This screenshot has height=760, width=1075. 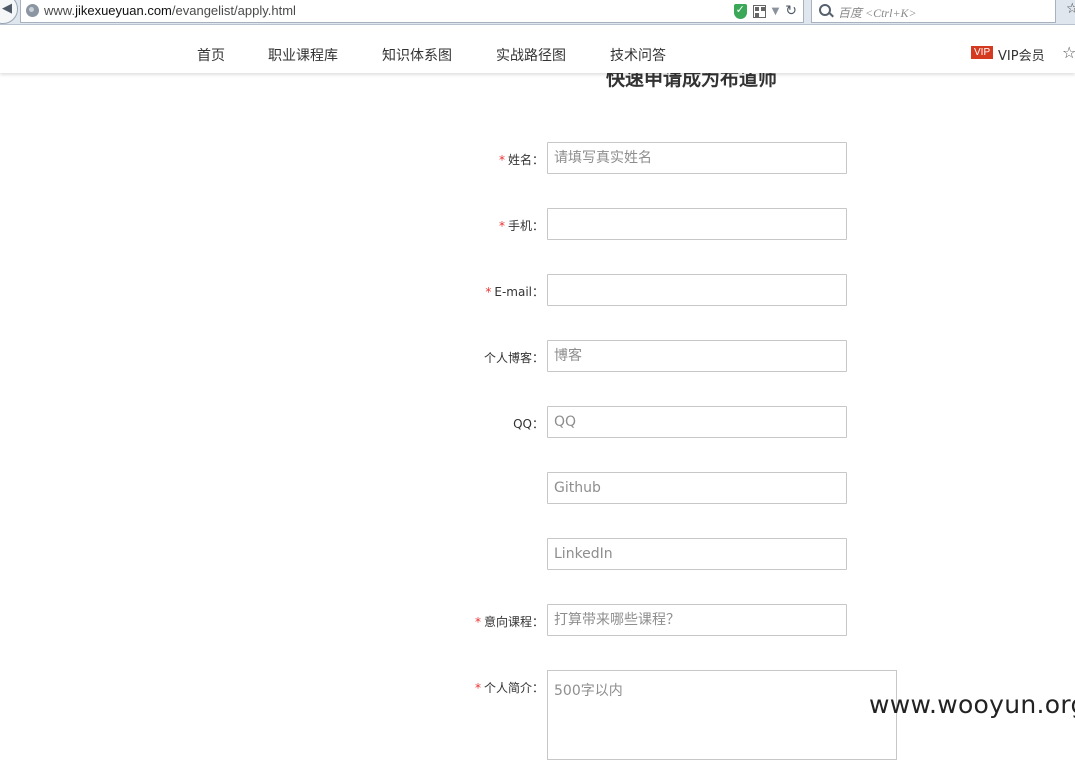 What do you see at coordinates (697, 488) in the screenshot?
I see `github-input` at bounding box center [697, 488].